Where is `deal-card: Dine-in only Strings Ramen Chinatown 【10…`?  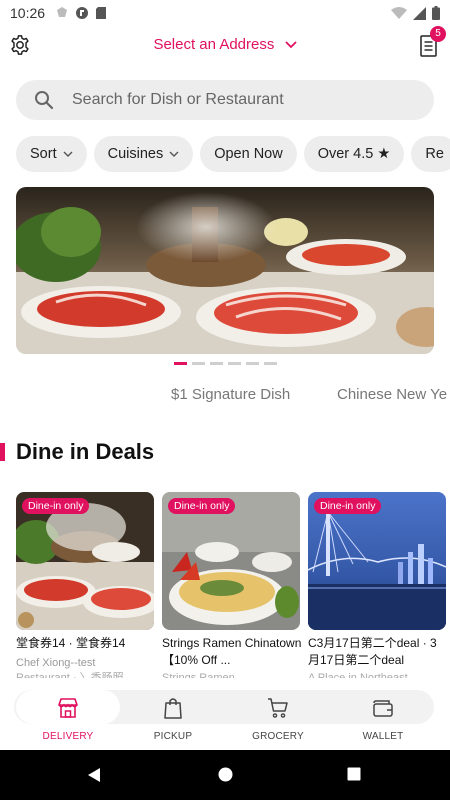
deal-card: Dine-in only Strings Ramen Chinatown 【10… is located at coordinates (232, 585).